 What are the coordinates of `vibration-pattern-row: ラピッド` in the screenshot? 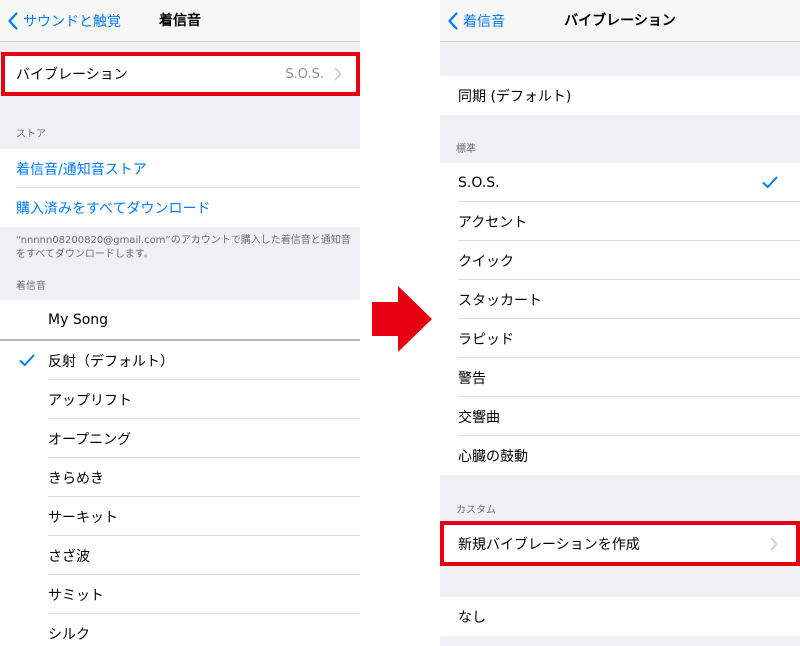 It's located at (620, 338).